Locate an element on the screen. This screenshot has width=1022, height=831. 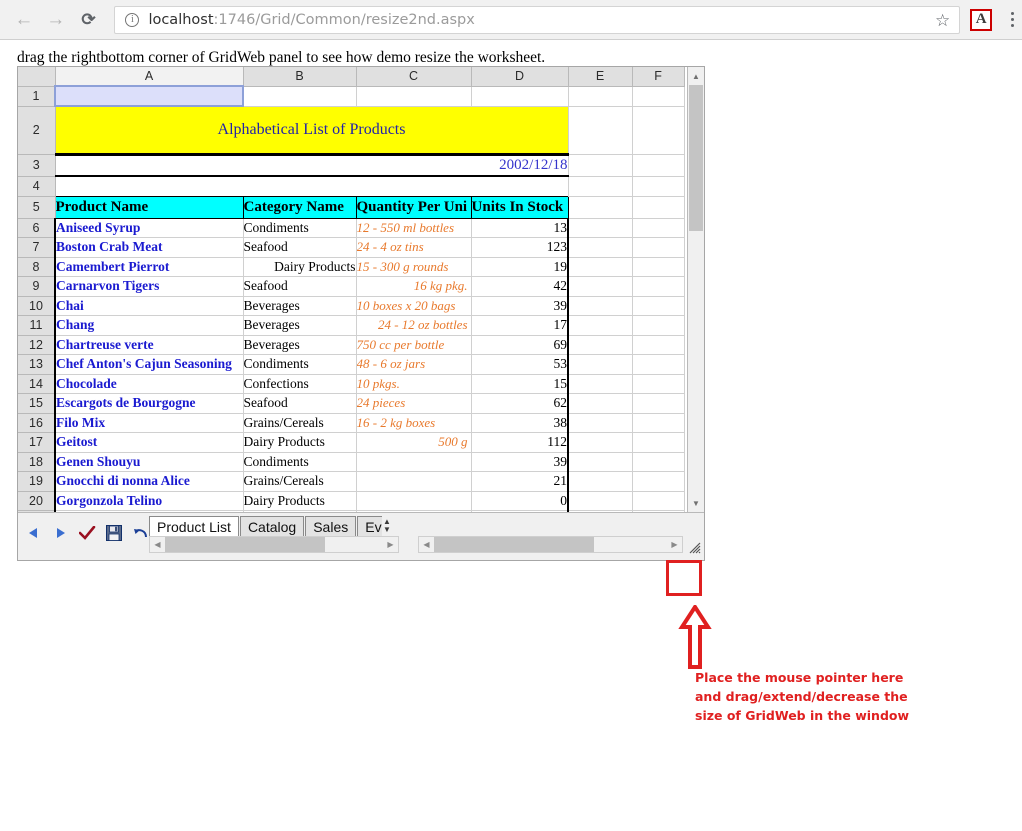
product-name-cell: Camembert Pierrot is located at coordinates (148, 266).